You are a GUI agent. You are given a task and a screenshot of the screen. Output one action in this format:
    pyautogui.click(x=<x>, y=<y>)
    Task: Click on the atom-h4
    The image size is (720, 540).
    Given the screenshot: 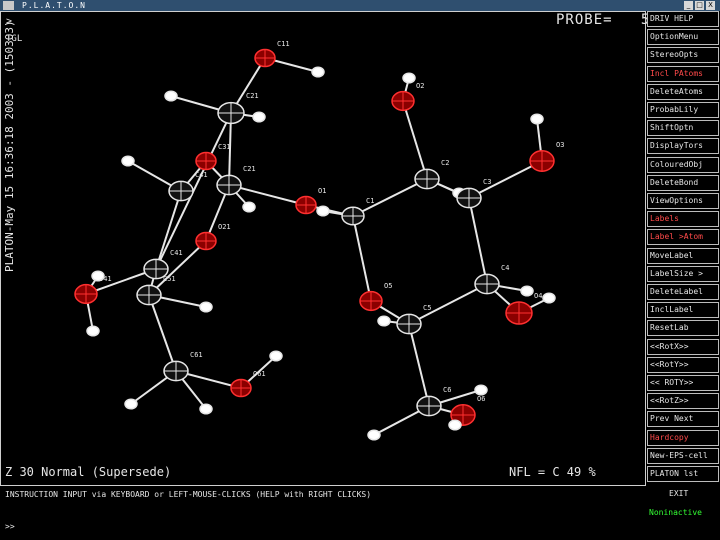 What is the action you would take?
    pyautogui.click(x=527, y=291)
    